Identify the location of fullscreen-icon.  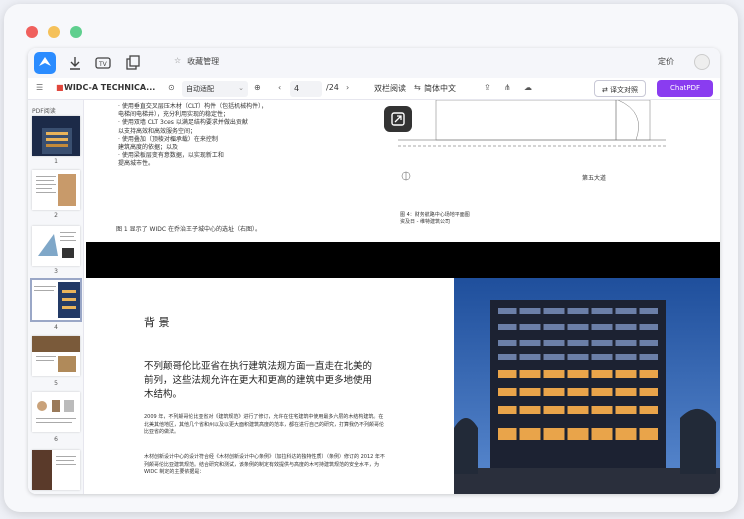
(398, 119).